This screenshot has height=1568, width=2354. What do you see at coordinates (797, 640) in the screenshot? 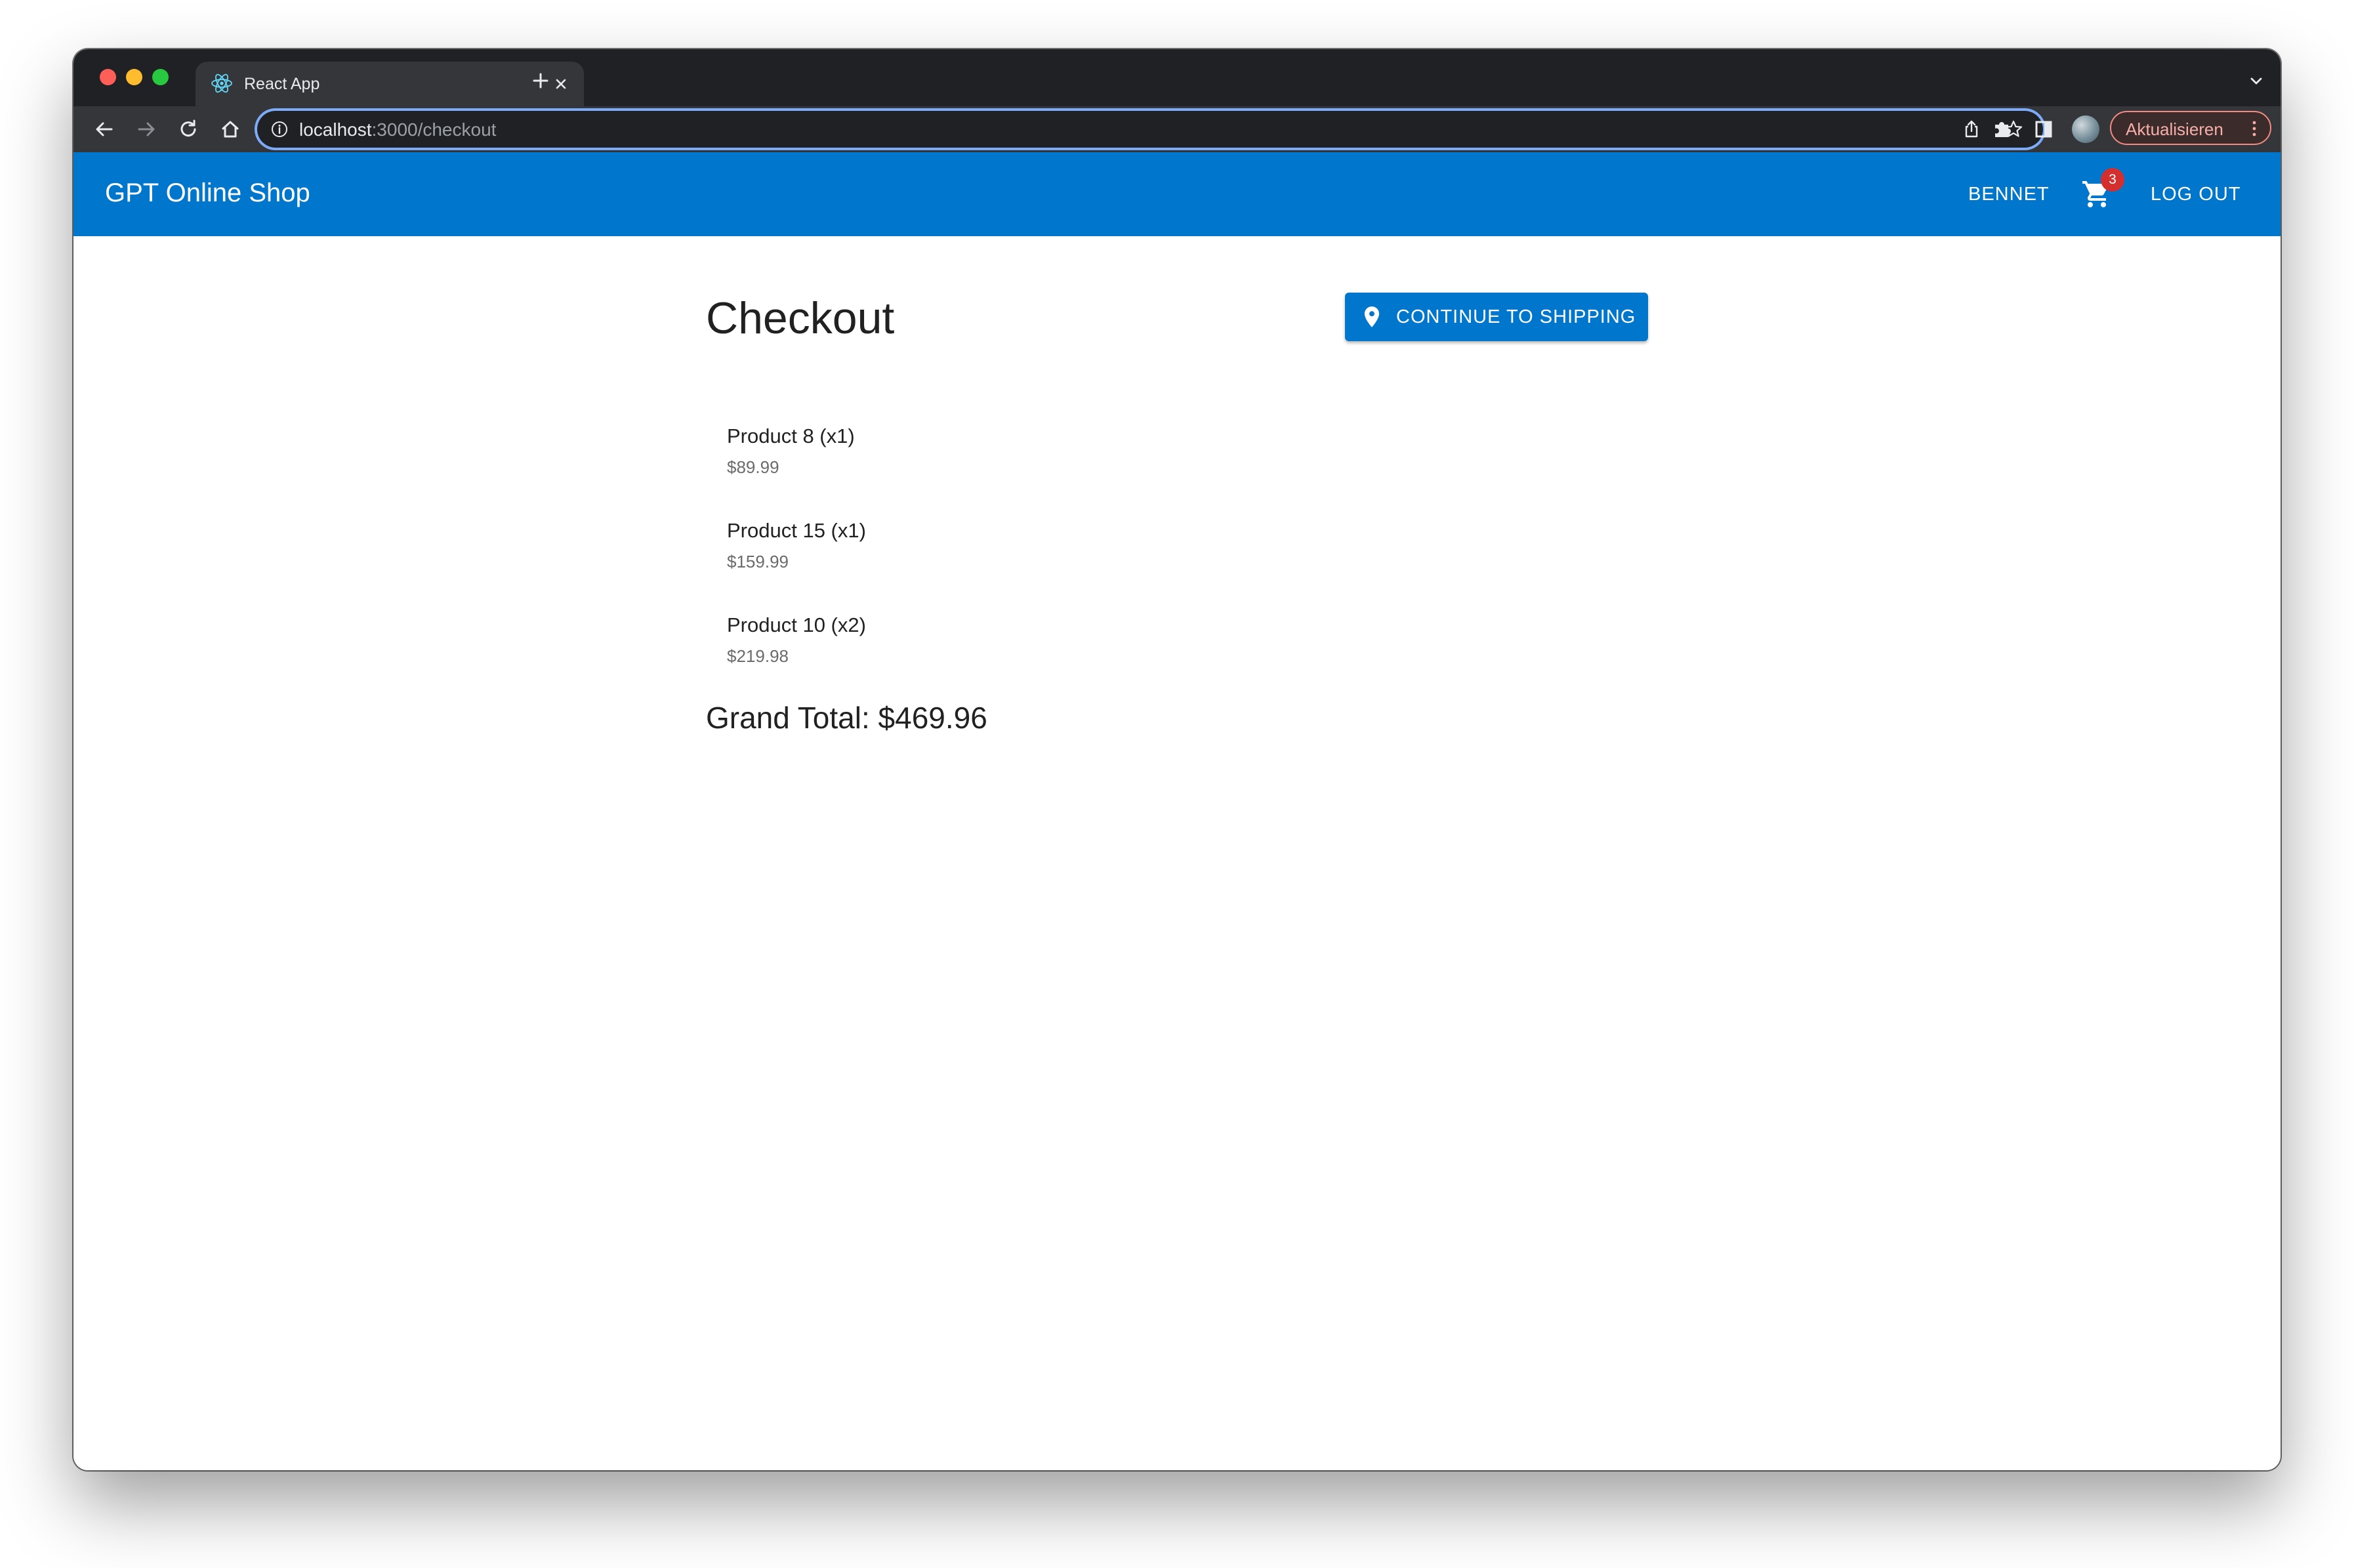
I see `list-item: Product 10 (x2) $219.98` at bounding box center [797, 640].